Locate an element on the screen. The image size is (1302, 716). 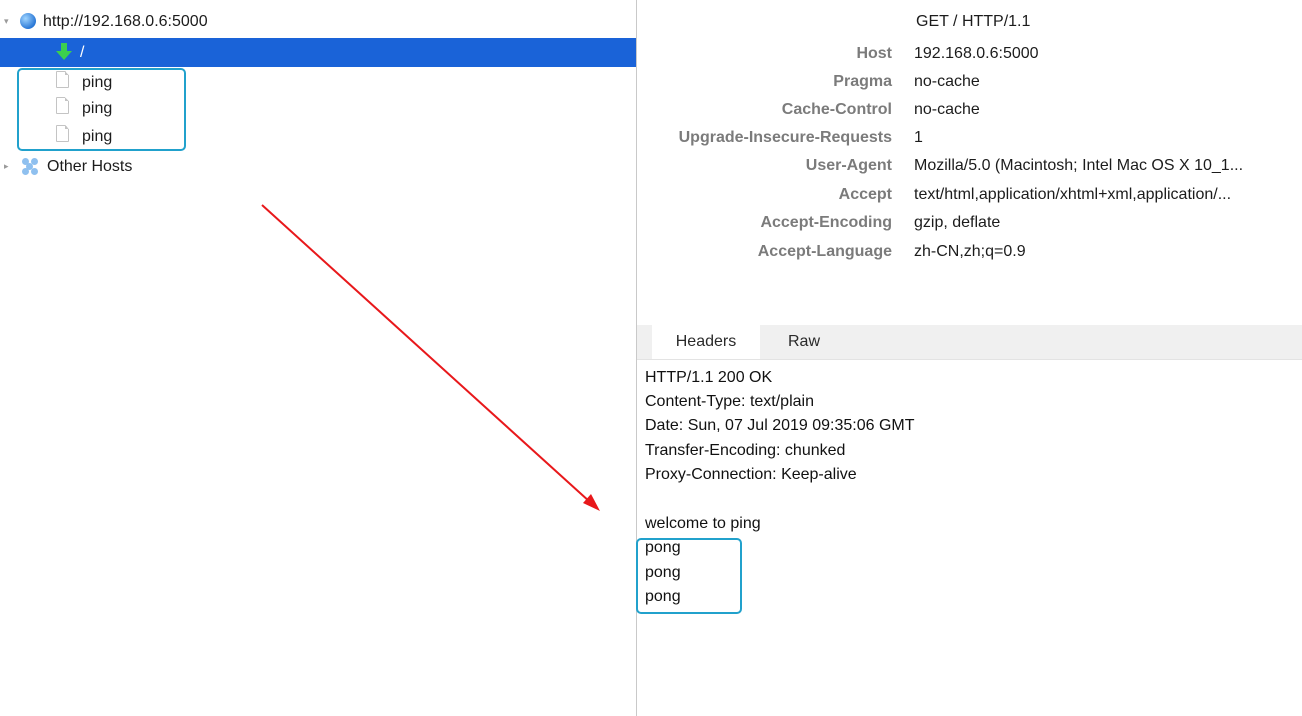
response-header-line: Date: Sun, 07 Jul 2019 09:35:06 GMT is located at coordinates (780, 425).